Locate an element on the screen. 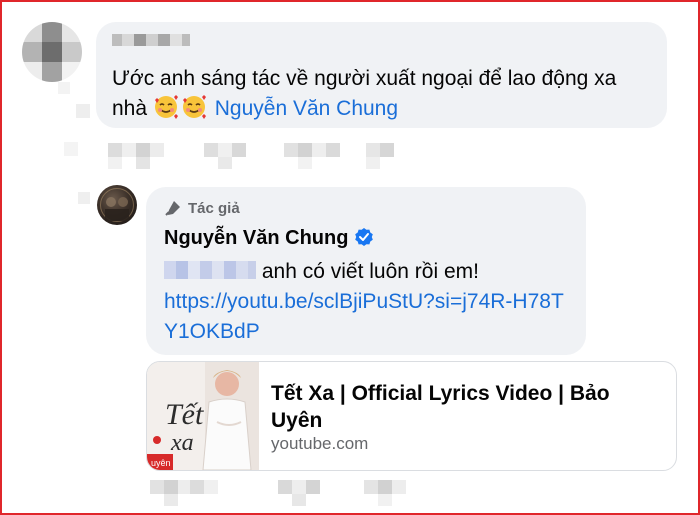 The image size is (700, 515). author-badge-label: Tác giả is located at coordinates (214, 208).